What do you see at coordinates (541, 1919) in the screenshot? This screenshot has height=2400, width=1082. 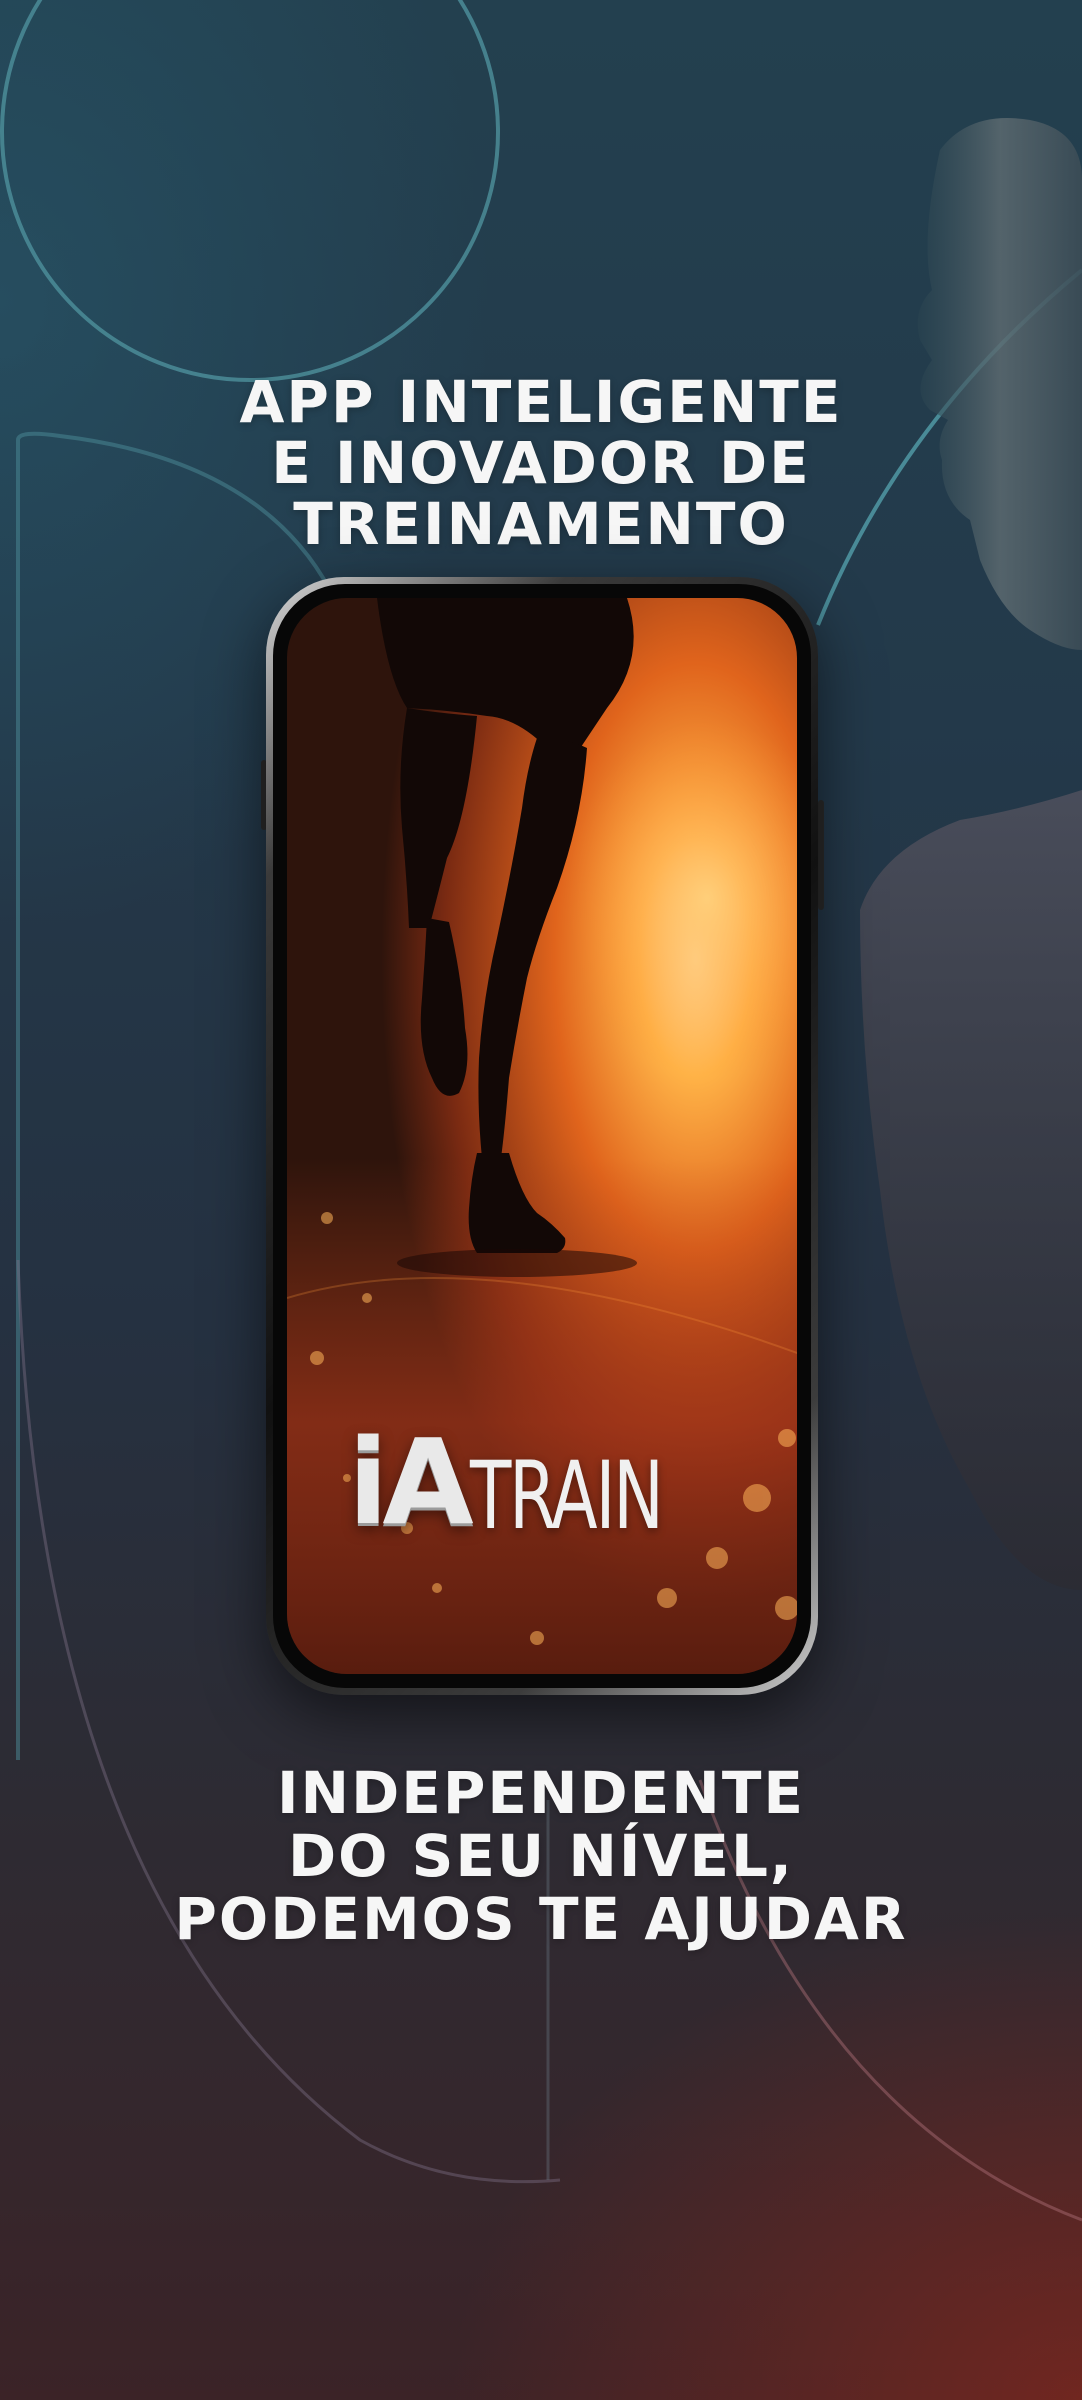 I see `bottom-headline-line-3: PODEMOS TE AJUDAR` at bounding box center [541, 1919].